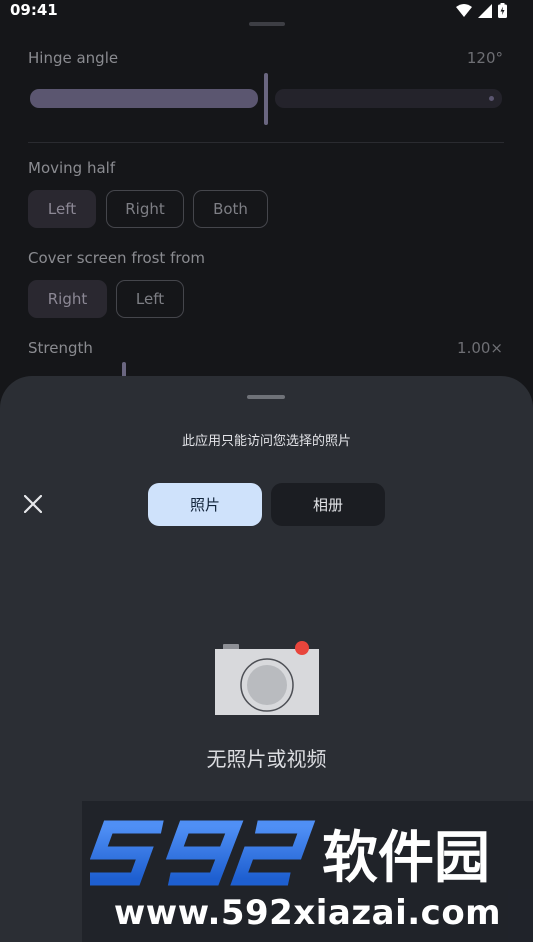 This screenshot has height=942, width=533. What do you see at coordinates (307, 913) in the screenshot?
I see `watermark-url: www.592xiazai.com` at bounding box center [307, 913].